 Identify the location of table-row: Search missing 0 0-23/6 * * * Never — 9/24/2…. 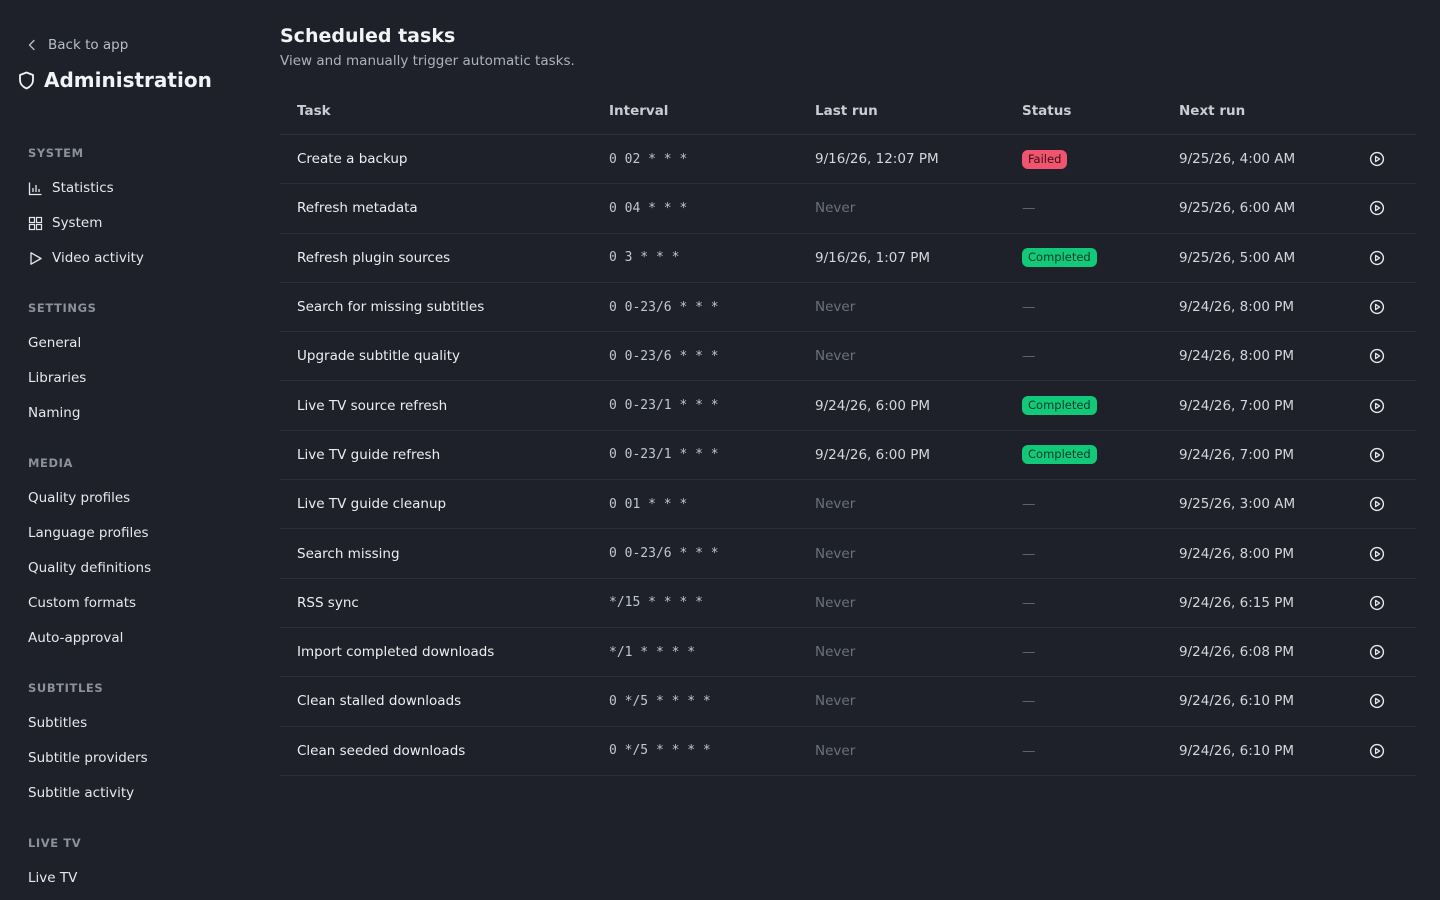
(848, 554).